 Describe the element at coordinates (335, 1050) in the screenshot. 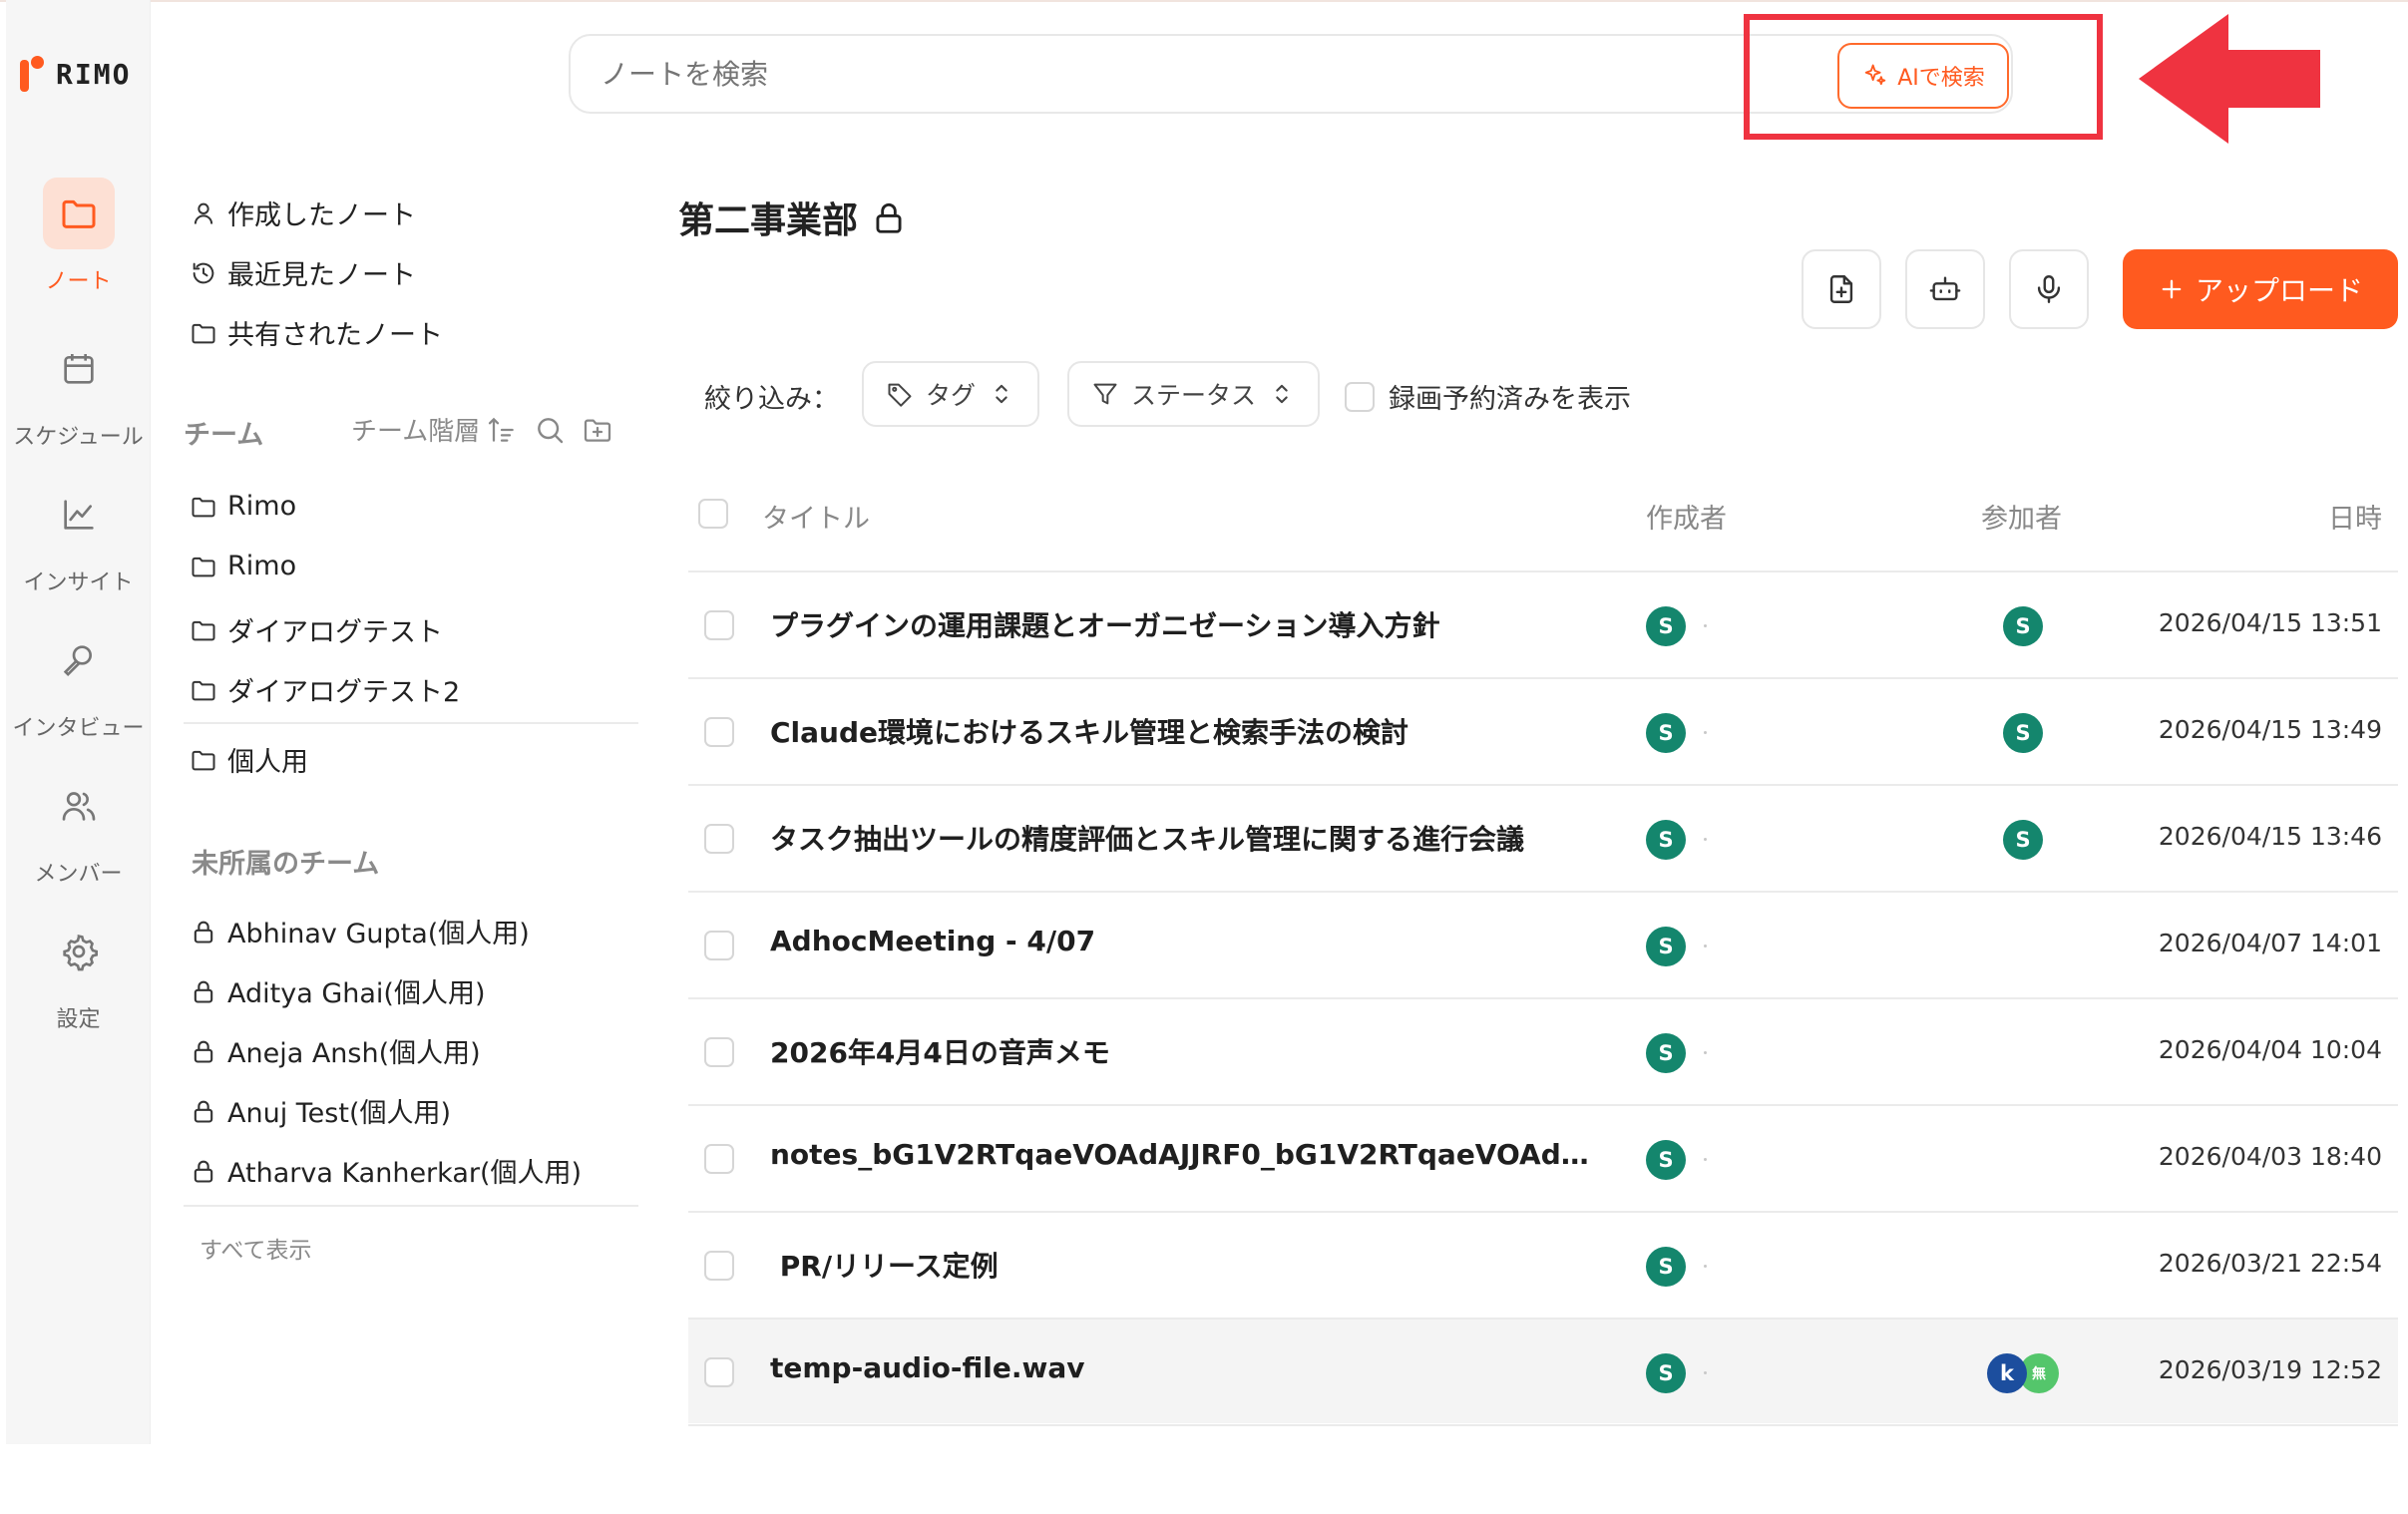

I see `unaffiliated-team-item: Aneja Ansh(個人用)` at that location.